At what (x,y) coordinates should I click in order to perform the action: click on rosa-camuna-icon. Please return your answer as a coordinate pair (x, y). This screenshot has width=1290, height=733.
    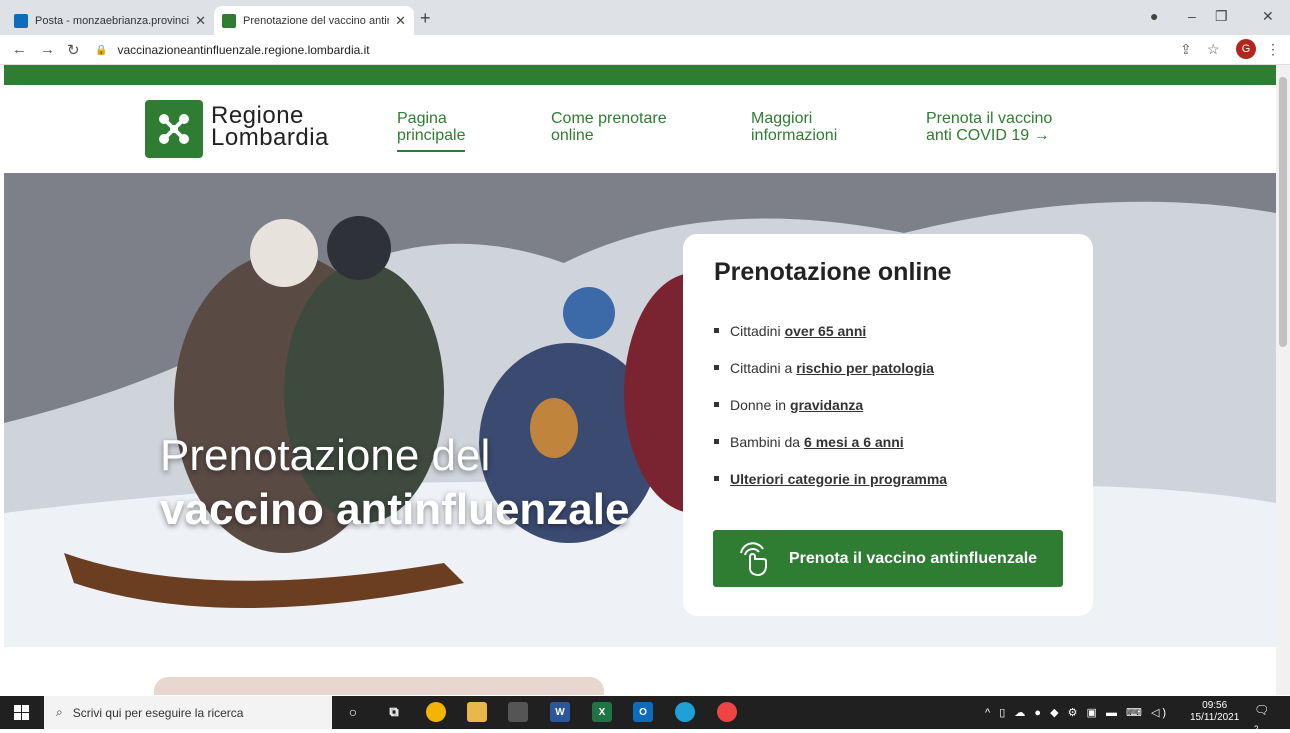
    Looking at the image, I should click on (174, 129).